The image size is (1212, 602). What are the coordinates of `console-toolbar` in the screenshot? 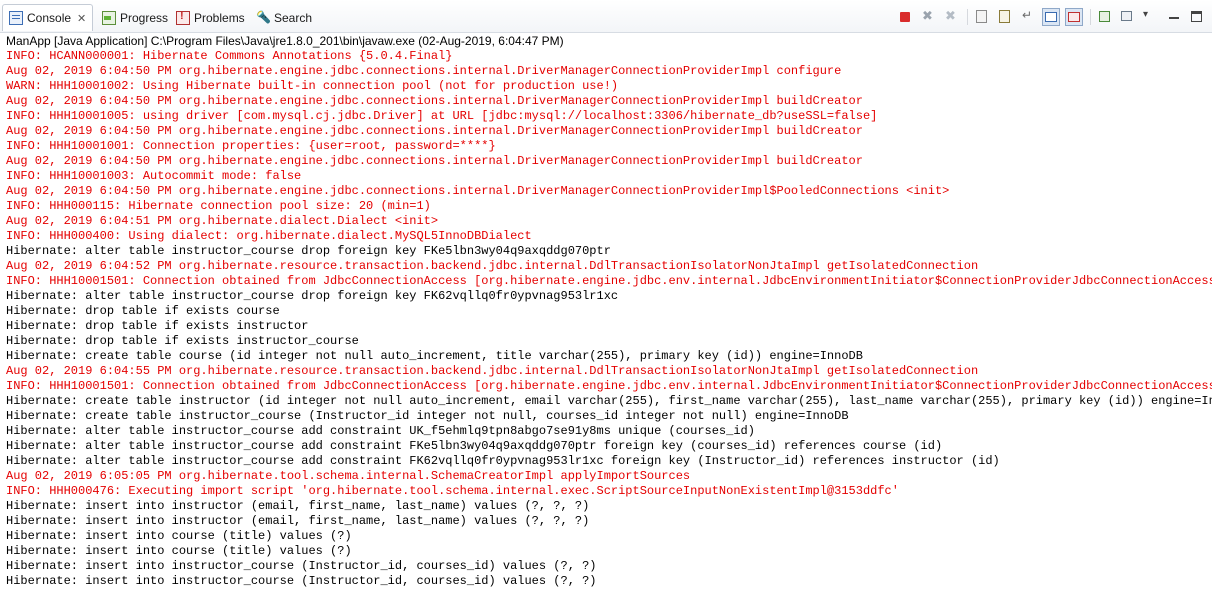 It's located at (1048, 17).